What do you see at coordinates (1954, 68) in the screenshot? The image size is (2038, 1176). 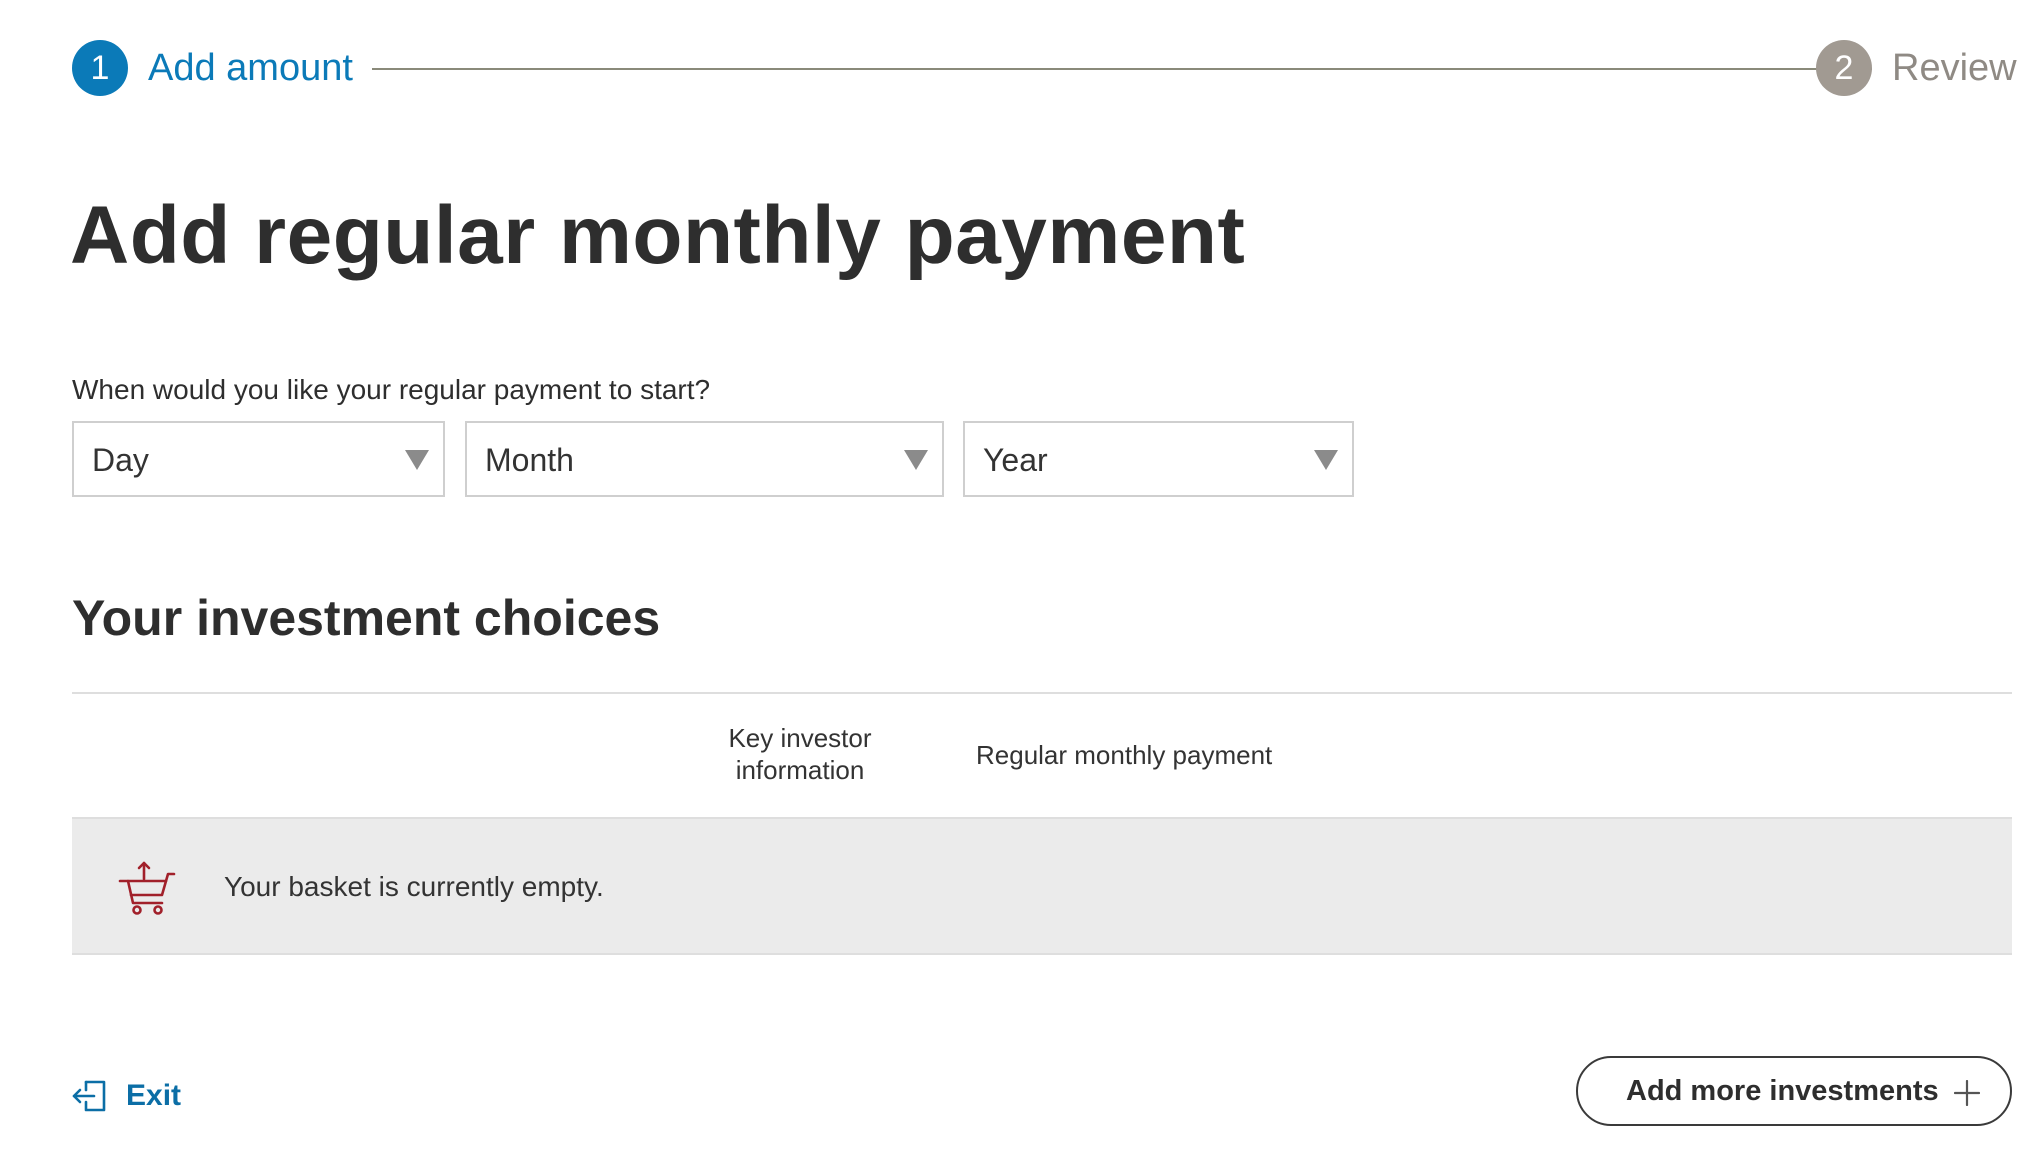 I see `step-2-label: Review` at bounding box center [1954, 68].